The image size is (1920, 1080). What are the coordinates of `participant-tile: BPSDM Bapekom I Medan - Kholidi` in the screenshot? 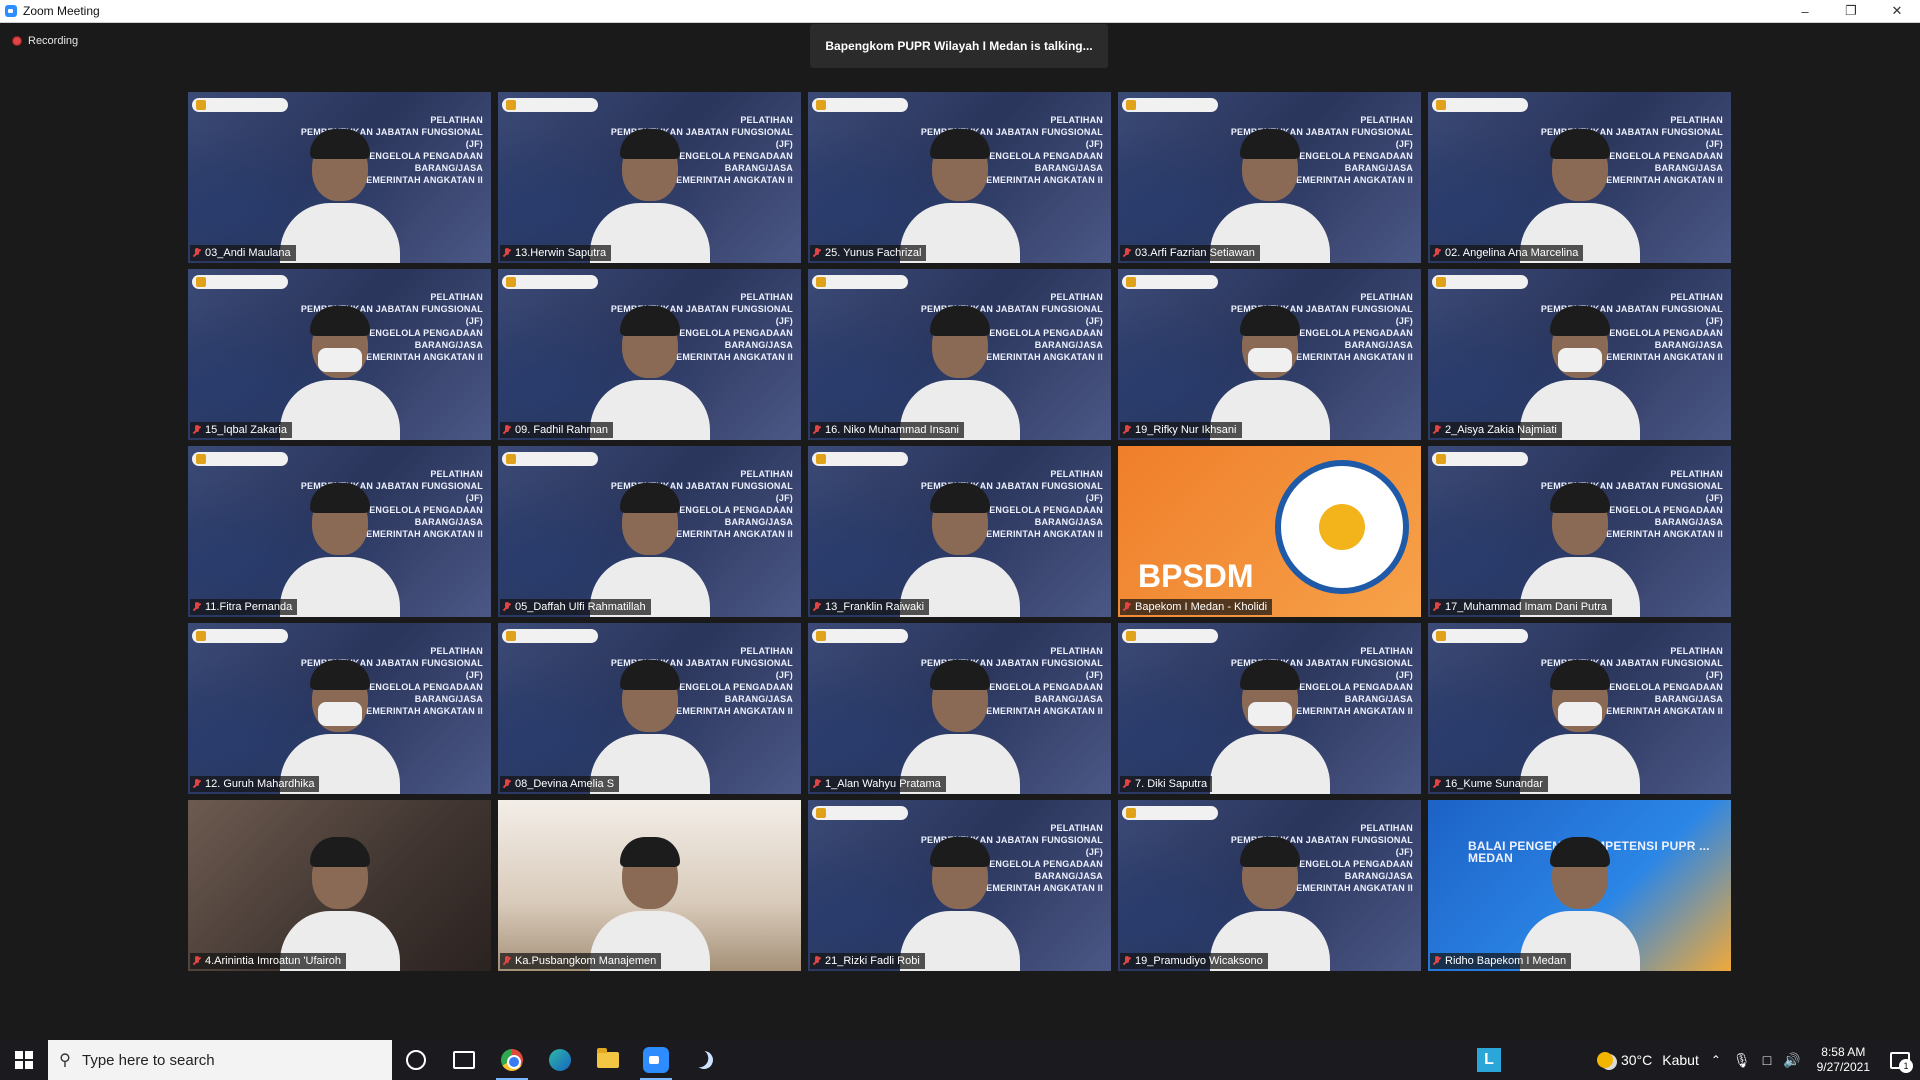 It's located at (1269, 531).